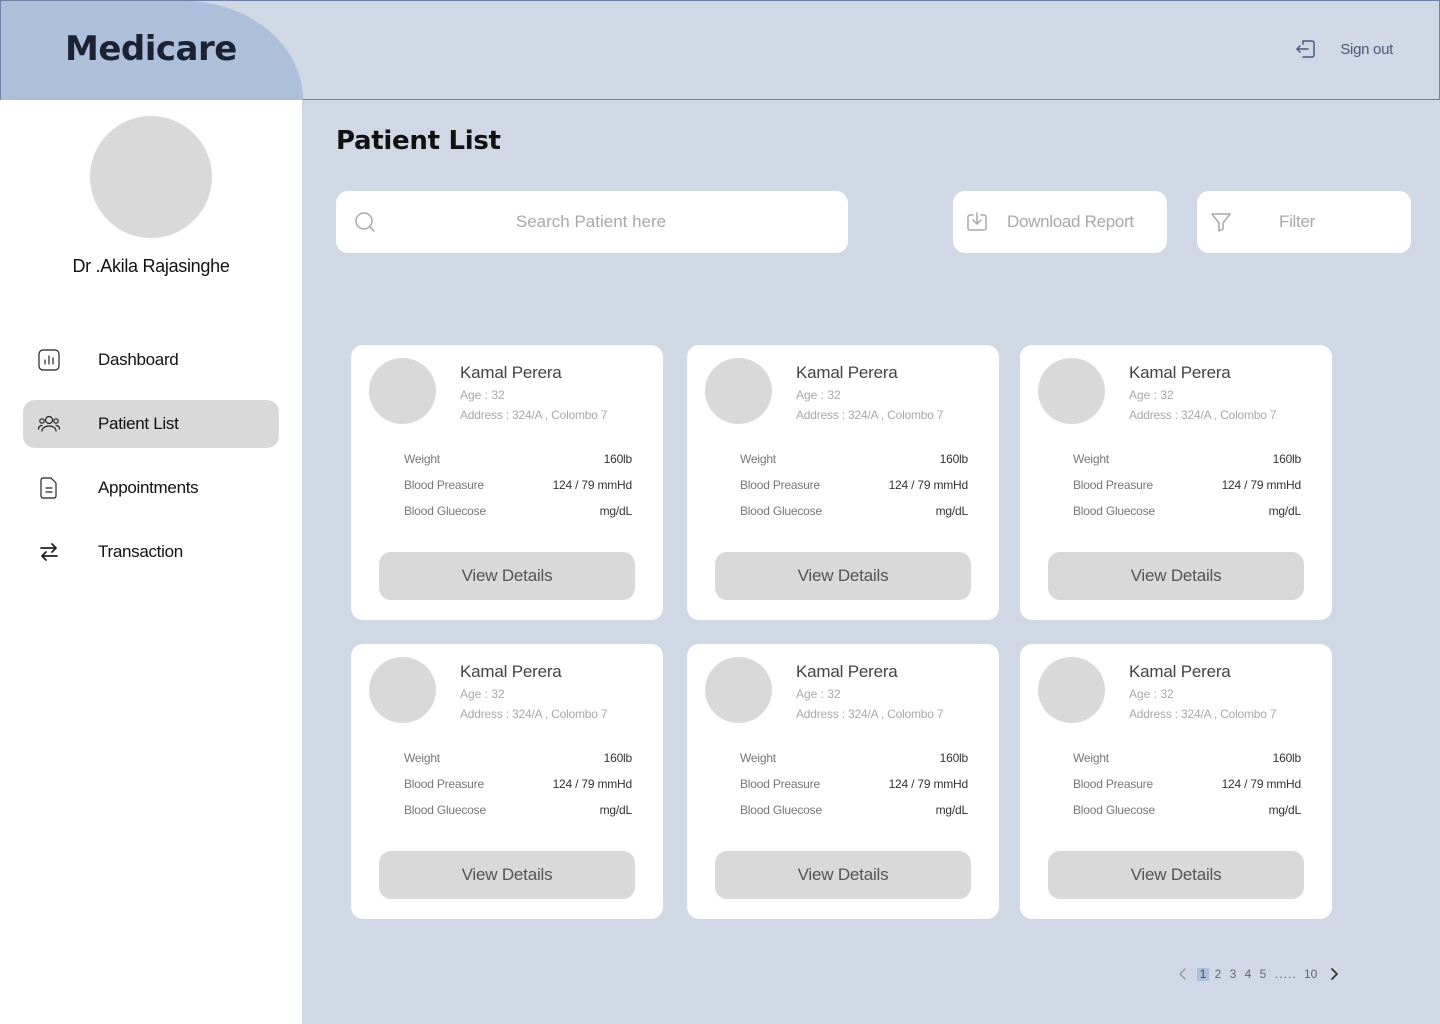 This screenshot has width=1440, height=1024. I want to click on sign-out-label: Sign out, so click(1366, 49).